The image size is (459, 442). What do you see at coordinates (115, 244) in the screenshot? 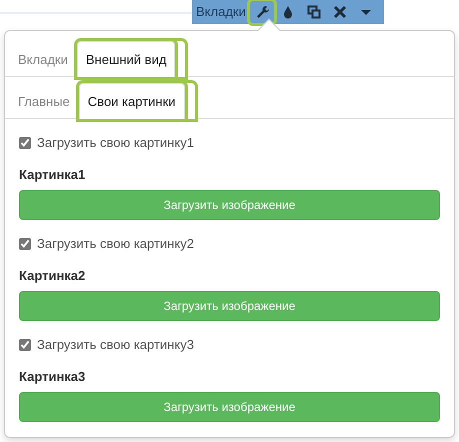
I see `checkbox-label: Загрузить свою картинку2` at bounding box center [115, 244].